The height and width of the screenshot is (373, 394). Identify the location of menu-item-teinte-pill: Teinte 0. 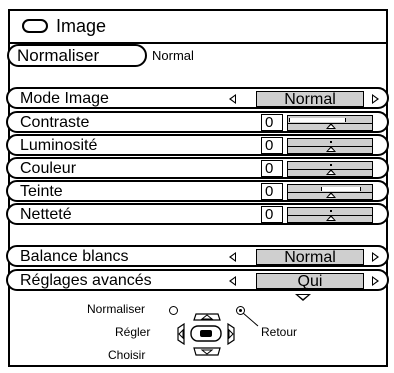
(197, 191).